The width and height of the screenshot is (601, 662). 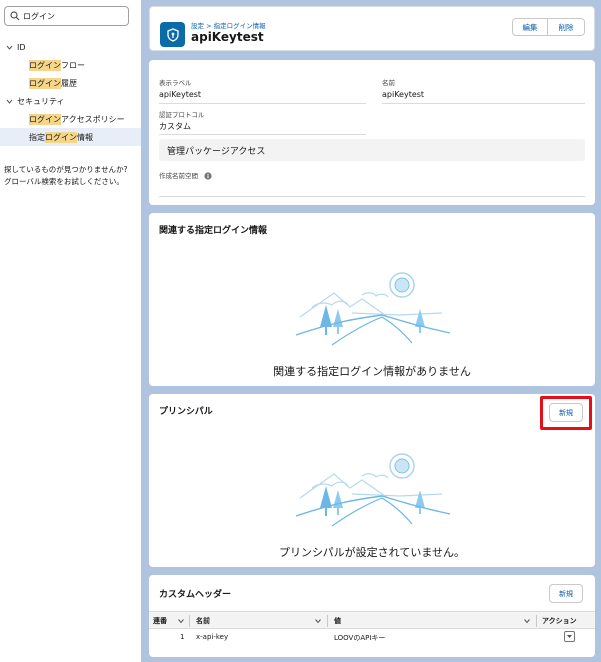 What do you see at coordinates (372, 371) in the screenshot?
I see `empty-state-message: 関連する指定ログイン情報がありません` at bounding box center [372, 371].